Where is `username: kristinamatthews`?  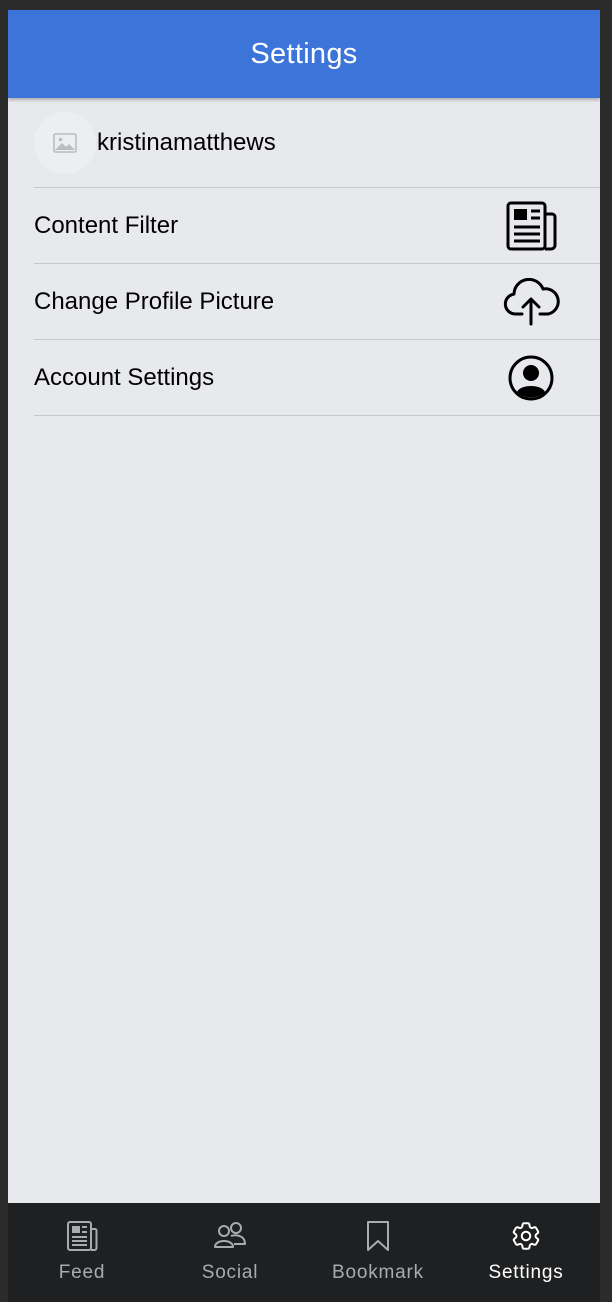 username: kristinamatthews is located at coordinates (186, 142).